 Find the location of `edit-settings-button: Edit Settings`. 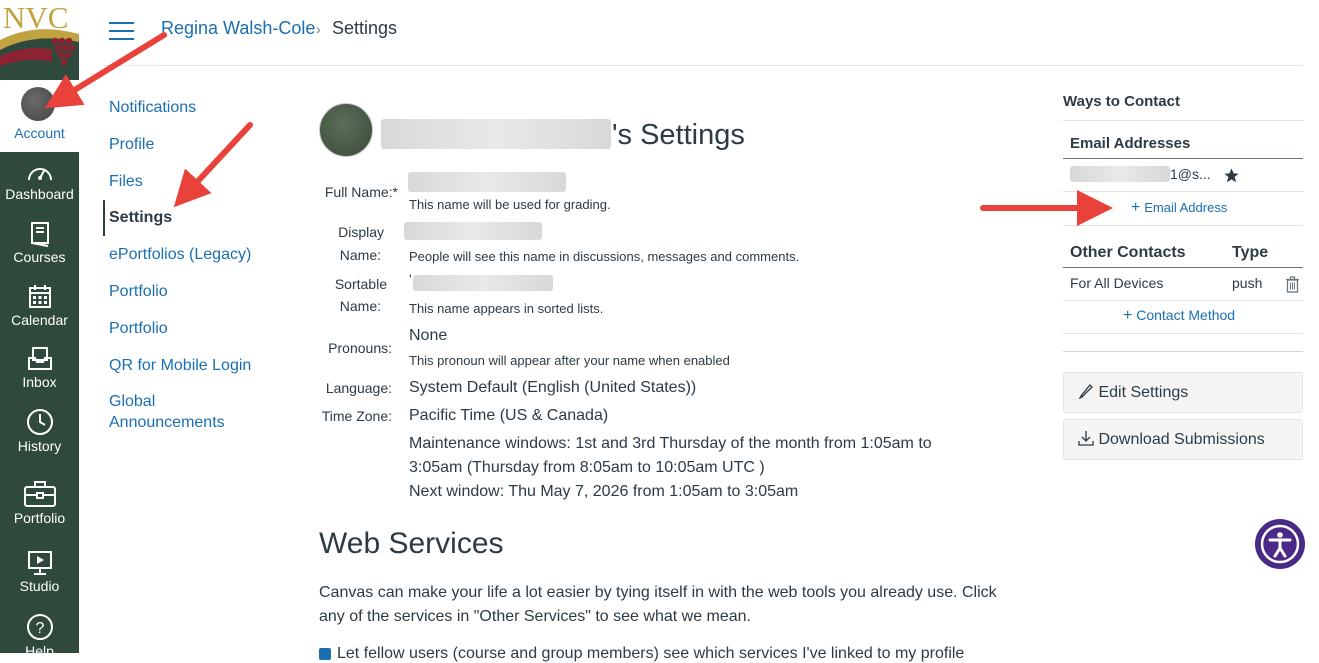

edit-settings-button: Edit Settings is located at coordinates (1183, 392).